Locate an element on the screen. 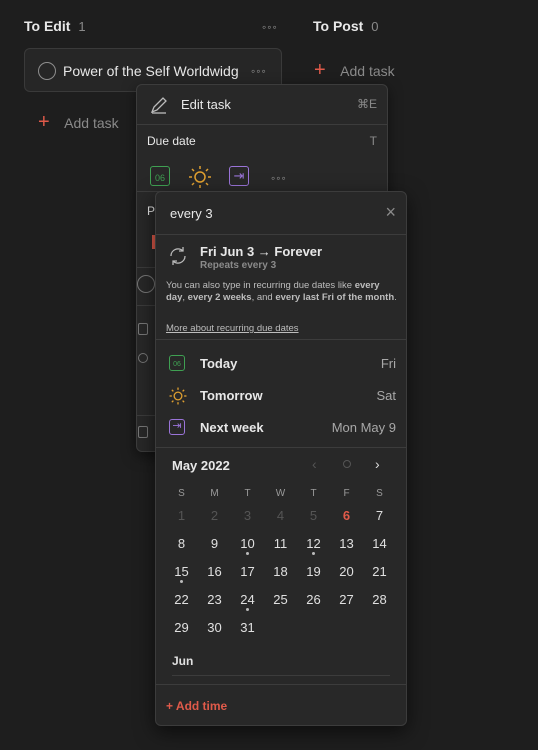  calendar-day-number: 23 is located at coordinates (214, 599).